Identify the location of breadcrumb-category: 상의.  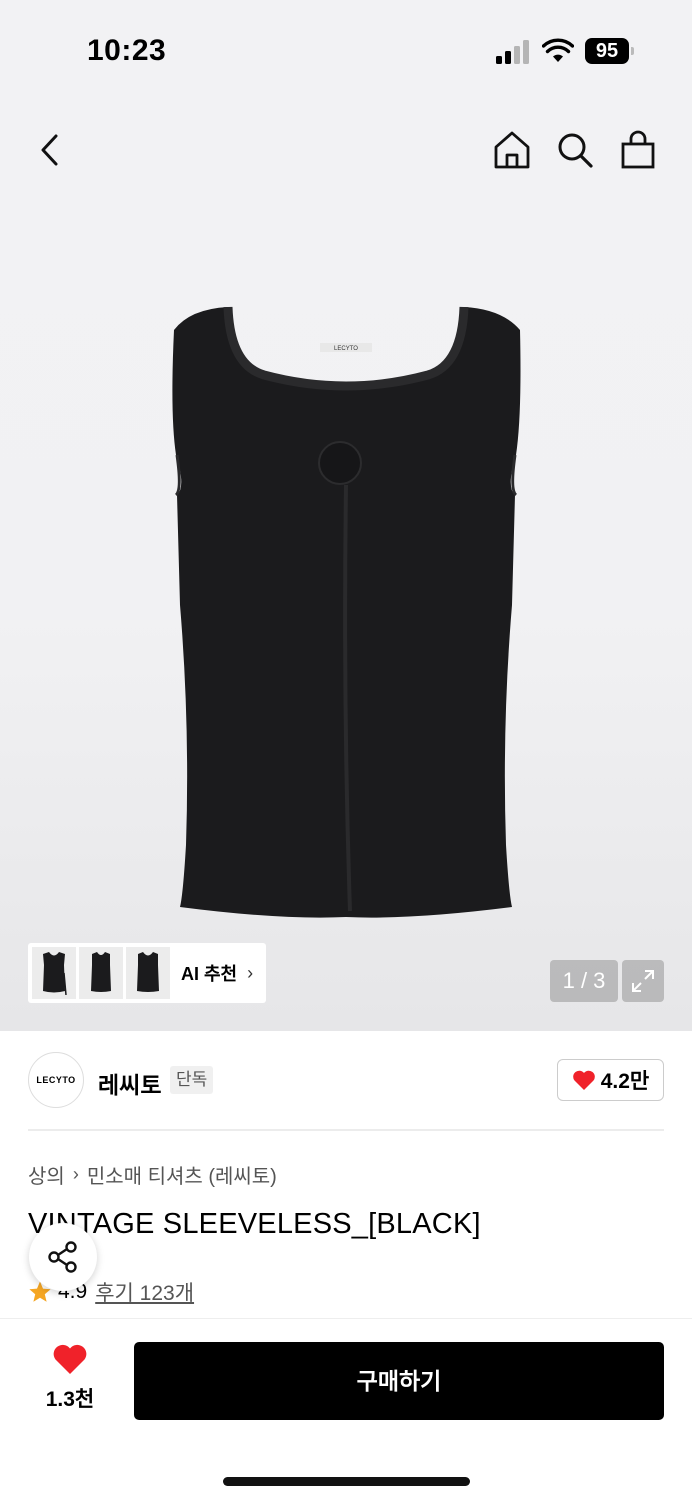
(46, 1174).